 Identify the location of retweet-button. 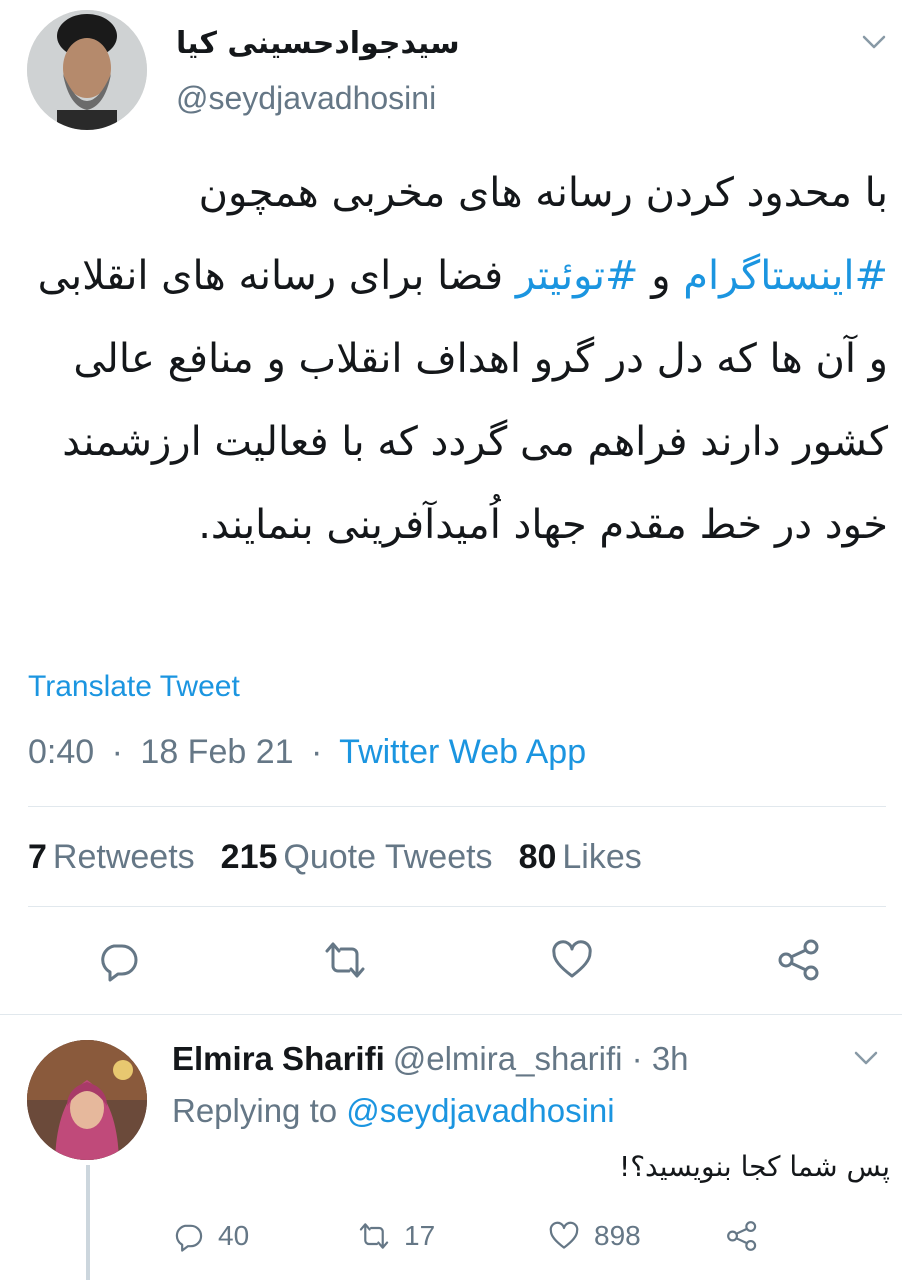
(345, 960).